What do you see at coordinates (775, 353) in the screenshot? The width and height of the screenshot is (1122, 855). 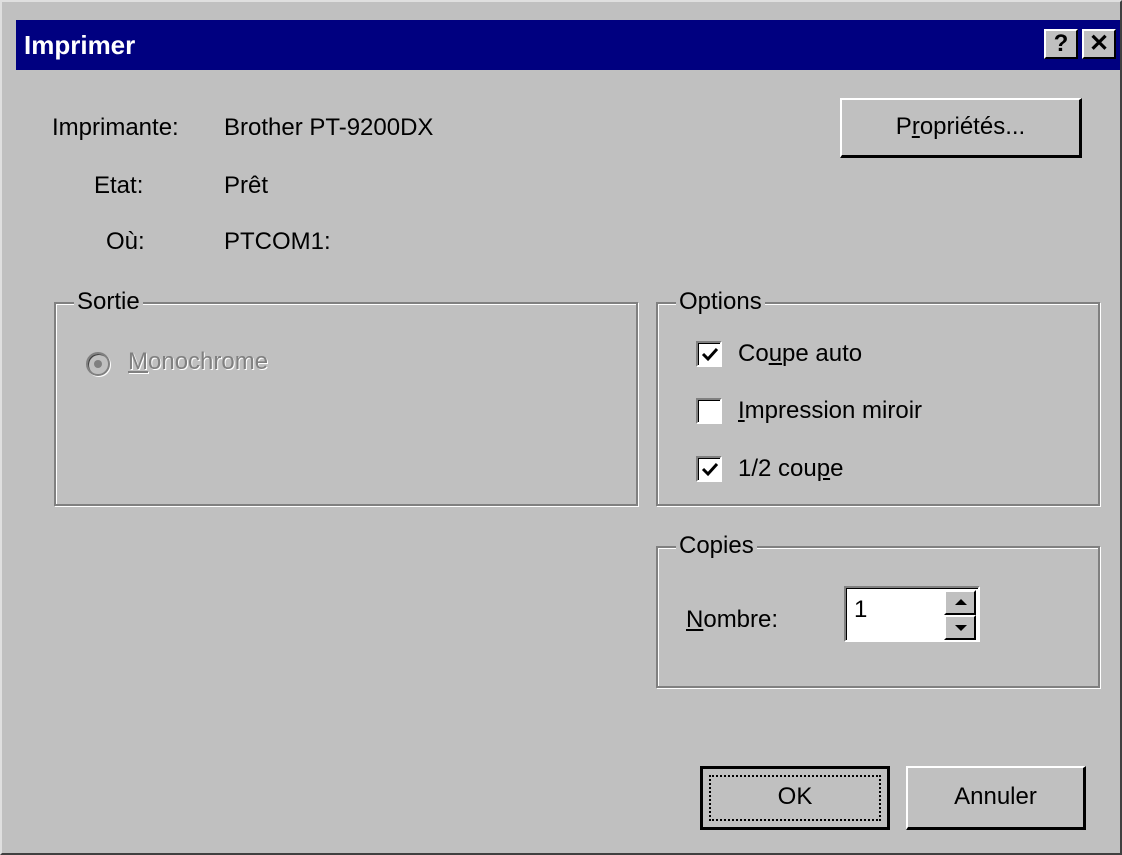 I see `auto-cut-mnemonic: u` at bounding box center [775, 353].